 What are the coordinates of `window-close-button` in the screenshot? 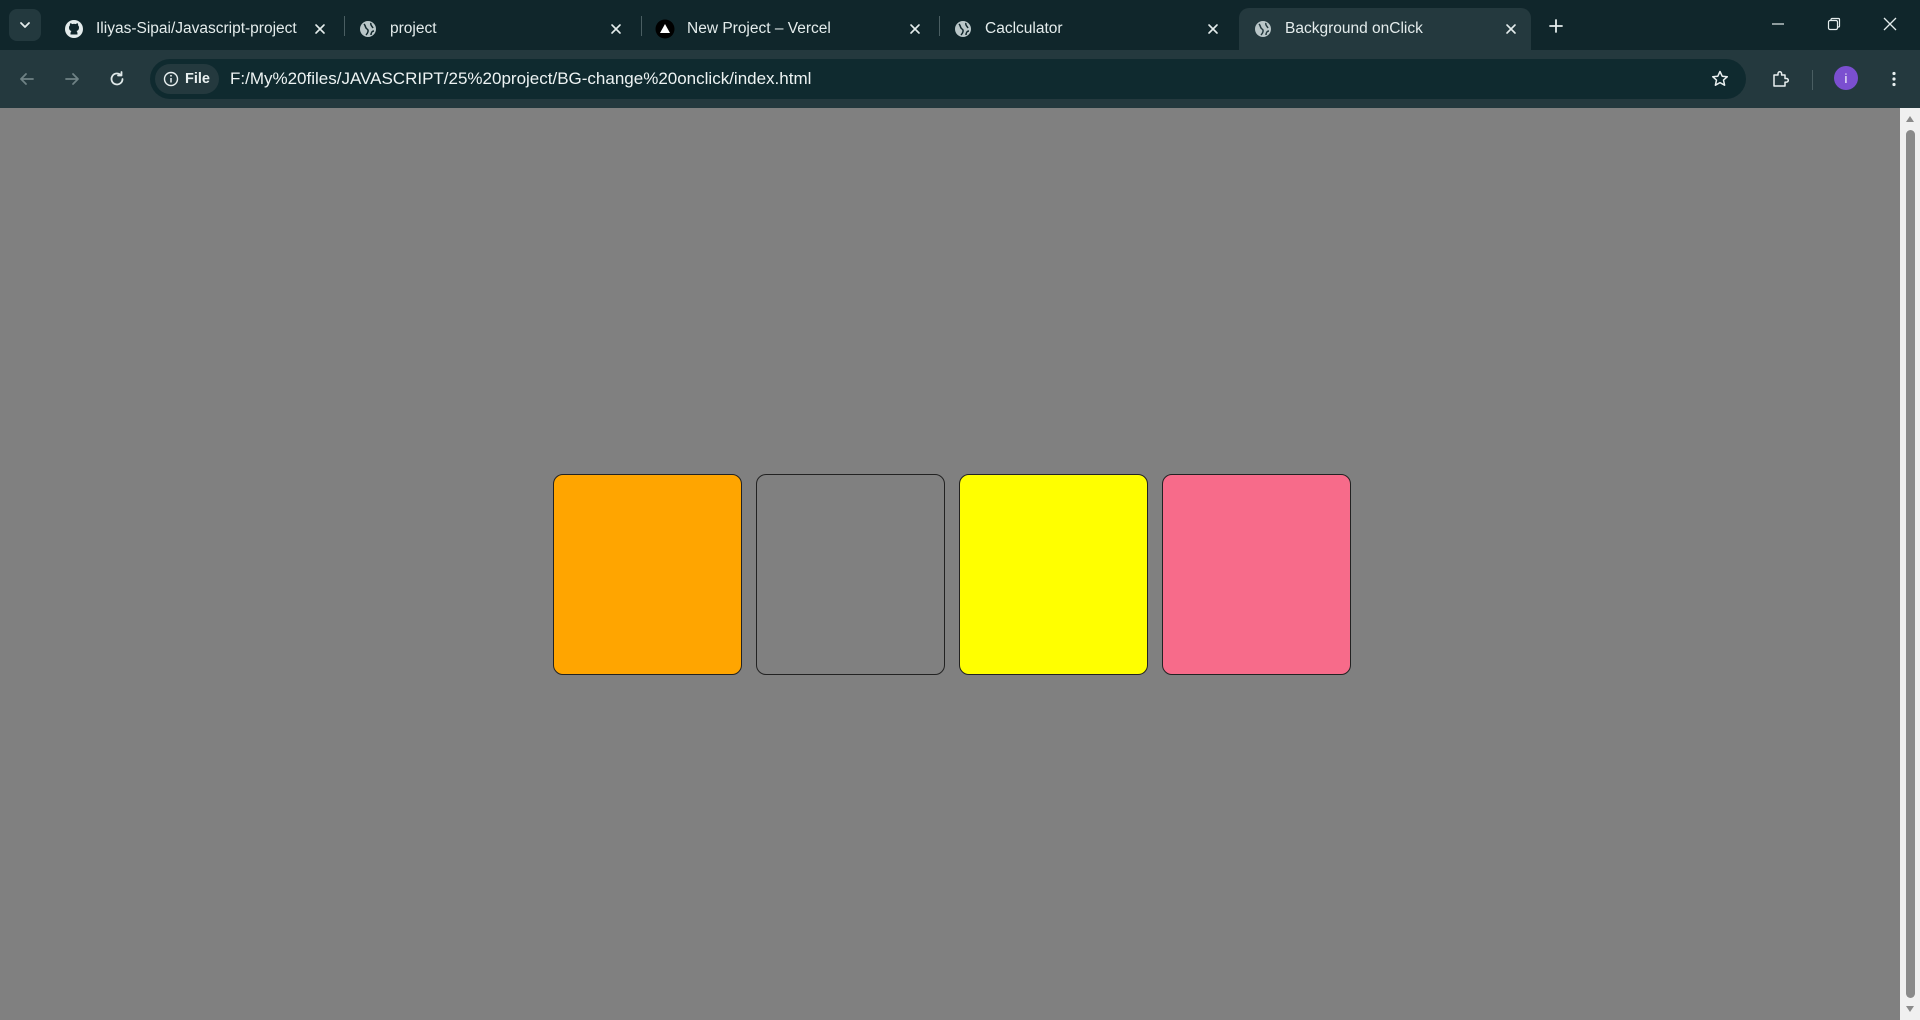 It's located at (1890, 24).